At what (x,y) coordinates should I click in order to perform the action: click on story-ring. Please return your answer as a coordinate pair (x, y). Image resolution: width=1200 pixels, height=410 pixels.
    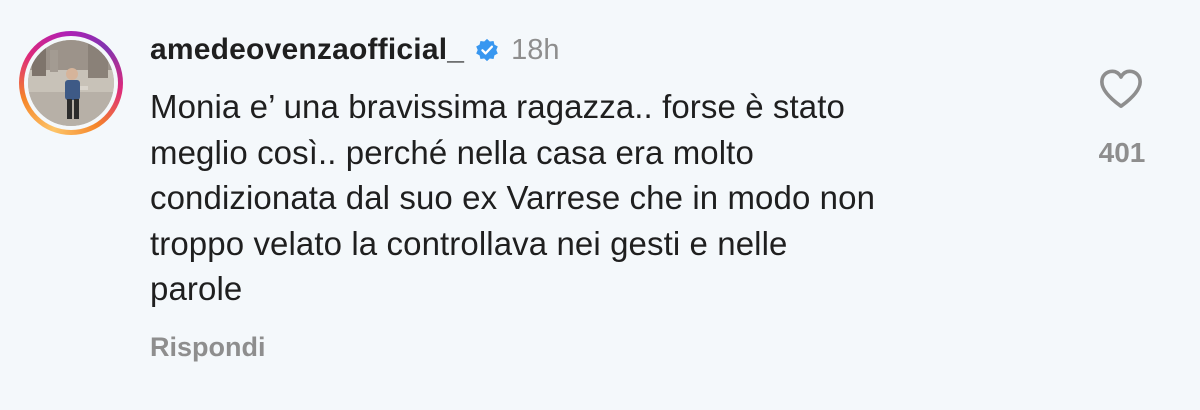
    Looking at the image, I should click on (71, 83).